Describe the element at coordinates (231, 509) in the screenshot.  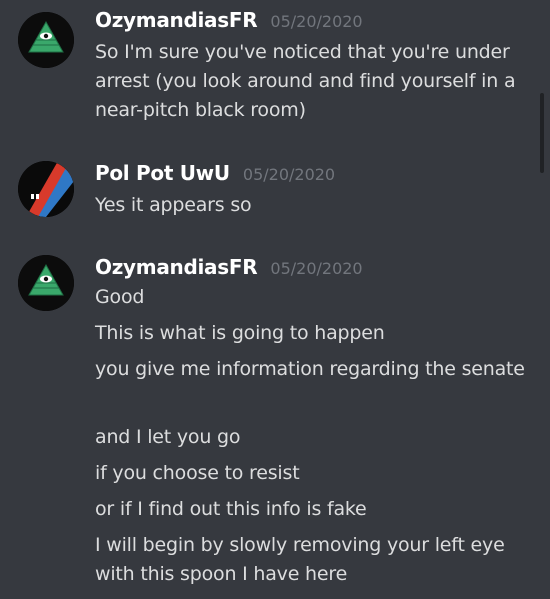
I see `message-text: or if I find out this info is fake` at that location.